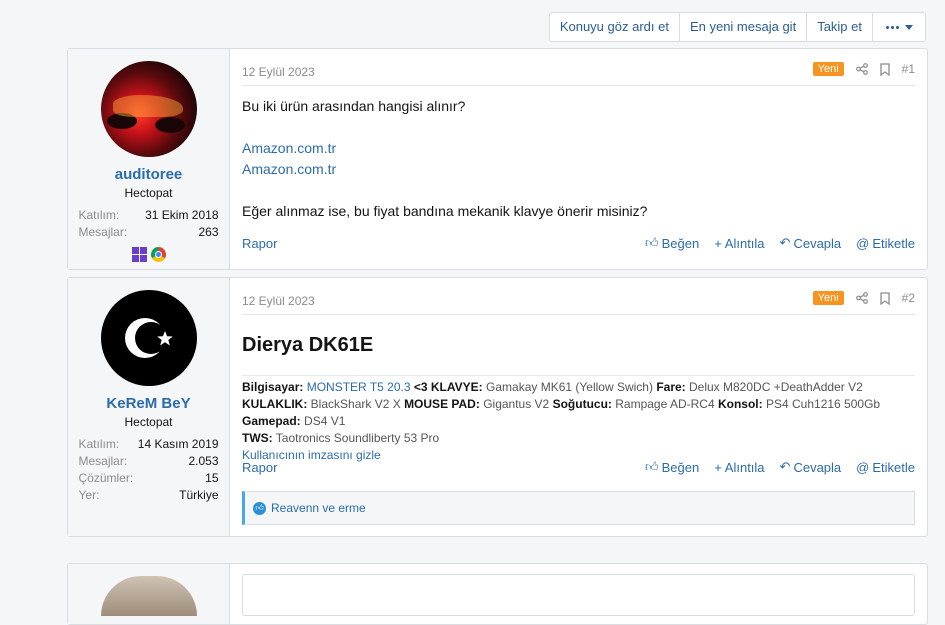 The image size is (945, 625). Describe the element at coordinates (308, 345) in the screenshot. I see `post-title: Dierya DK61E` at that location.